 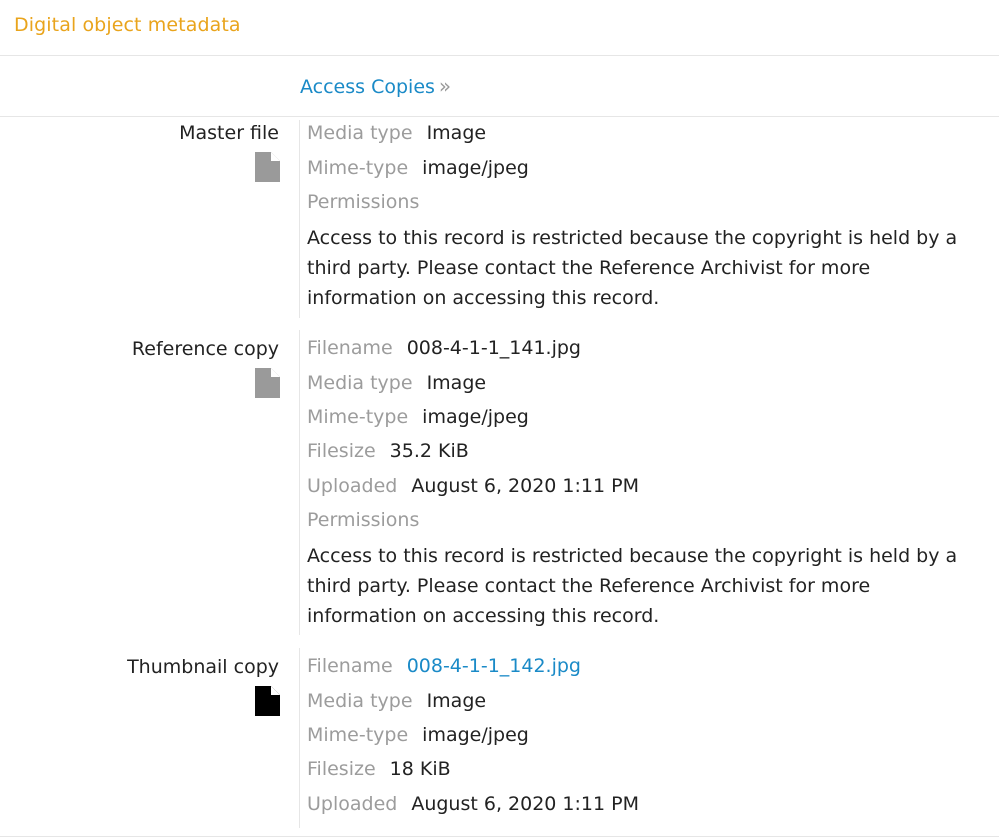 I want to click on field-value: 35.2 KiB, so click(x=429, y=451).